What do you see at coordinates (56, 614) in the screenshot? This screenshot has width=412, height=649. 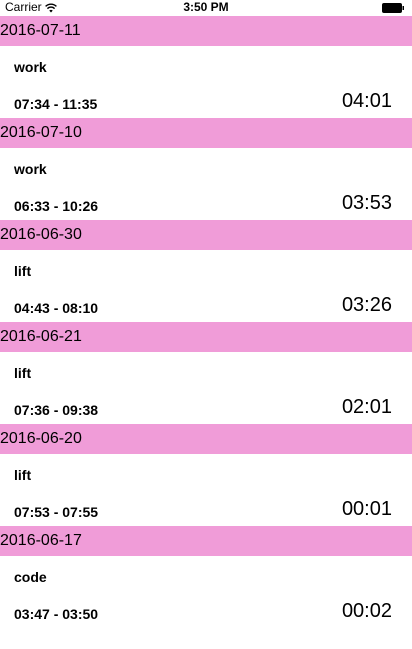 I see `time-range: 03:47 - 03:50` at bounding box center [56, 614].